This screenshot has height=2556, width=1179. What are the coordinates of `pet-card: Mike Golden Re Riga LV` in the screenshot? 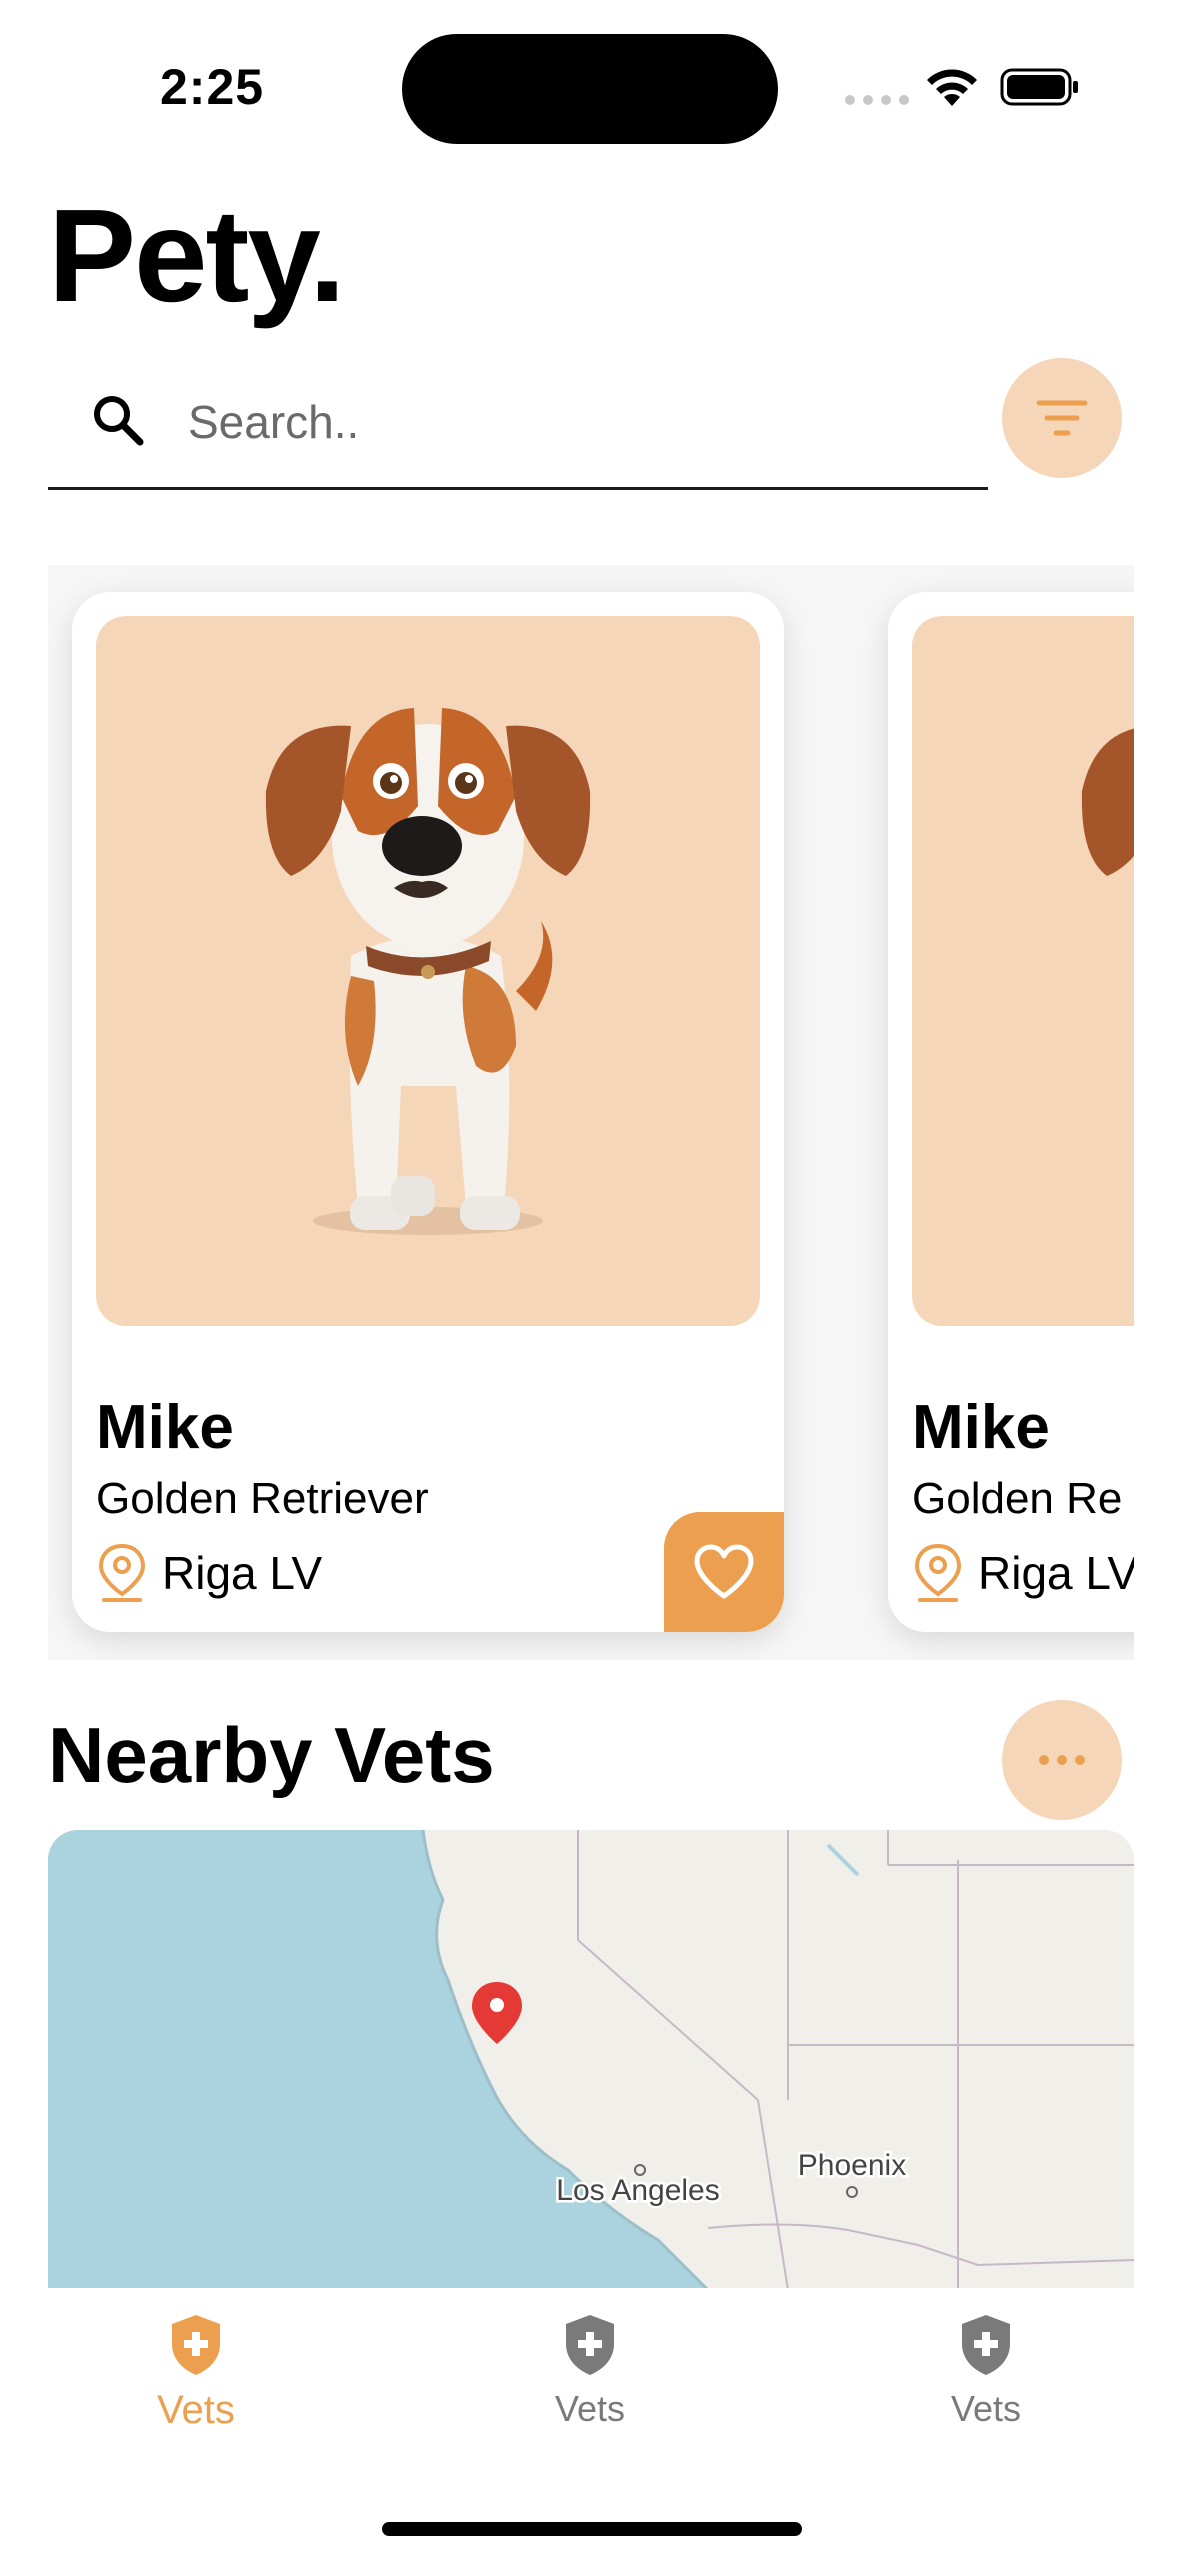 It's located at (1011, 1112).